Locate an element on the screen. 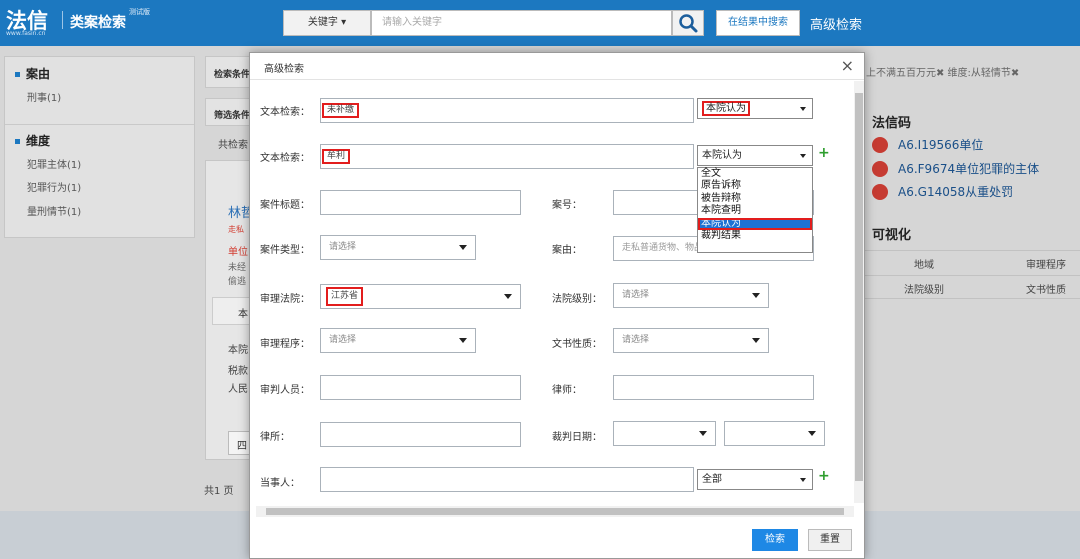 This screenshot has height=559, width=1080. law-code-item: A6.G14058从重处罚 is located at coordinates (942, 192).